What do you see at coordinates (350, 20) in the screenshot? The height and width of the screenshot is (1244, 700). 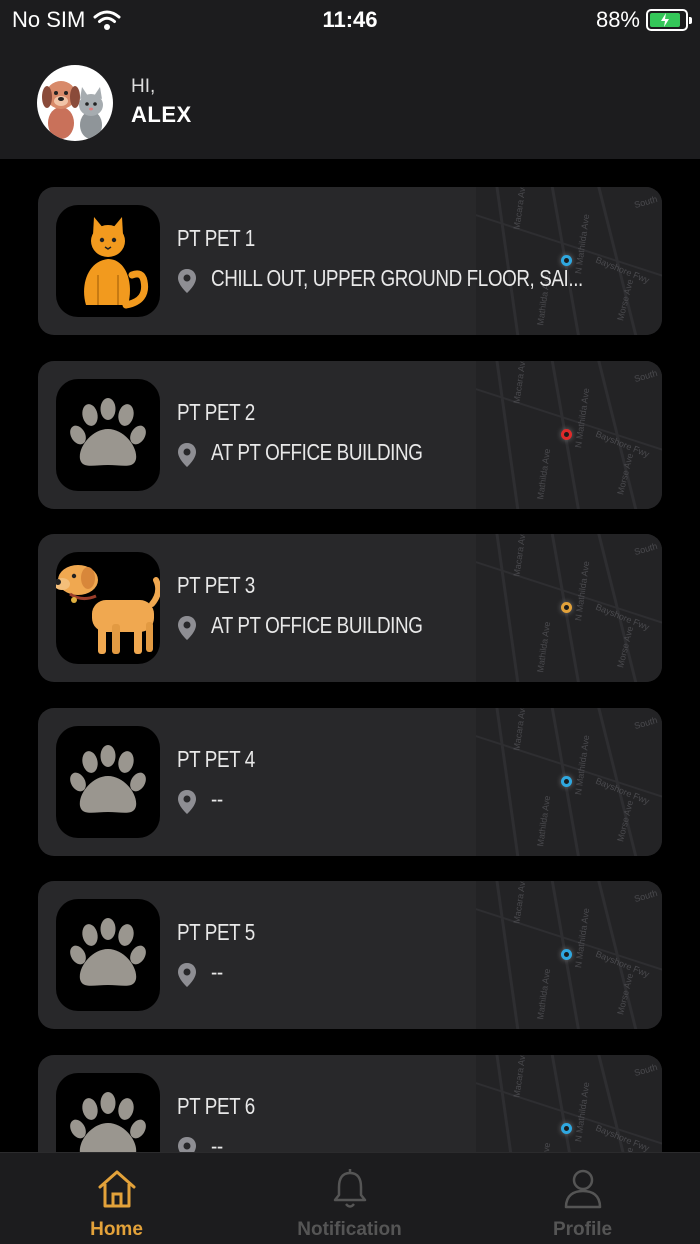 I see `status-bar: No SIM 11:46 88%` at bounding box center [350, 20].